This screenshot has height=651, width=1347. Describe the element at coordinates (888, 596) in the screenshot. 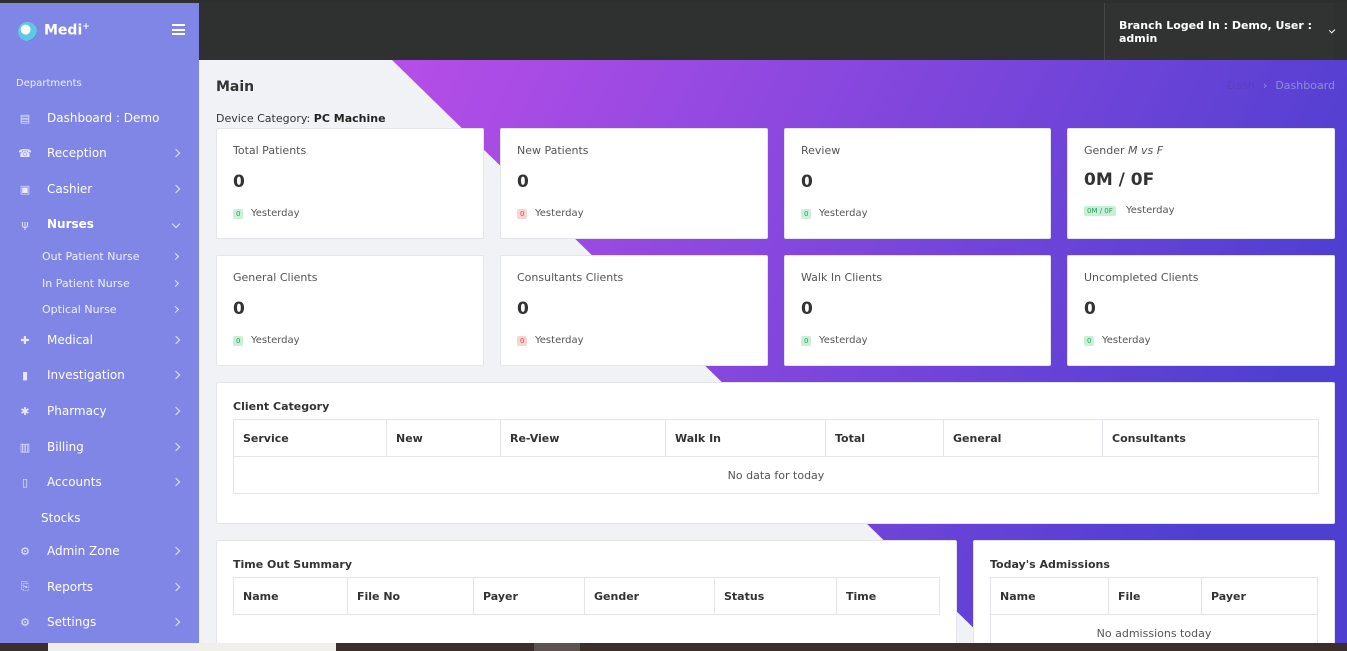

I see `column-header: Time` at that location.